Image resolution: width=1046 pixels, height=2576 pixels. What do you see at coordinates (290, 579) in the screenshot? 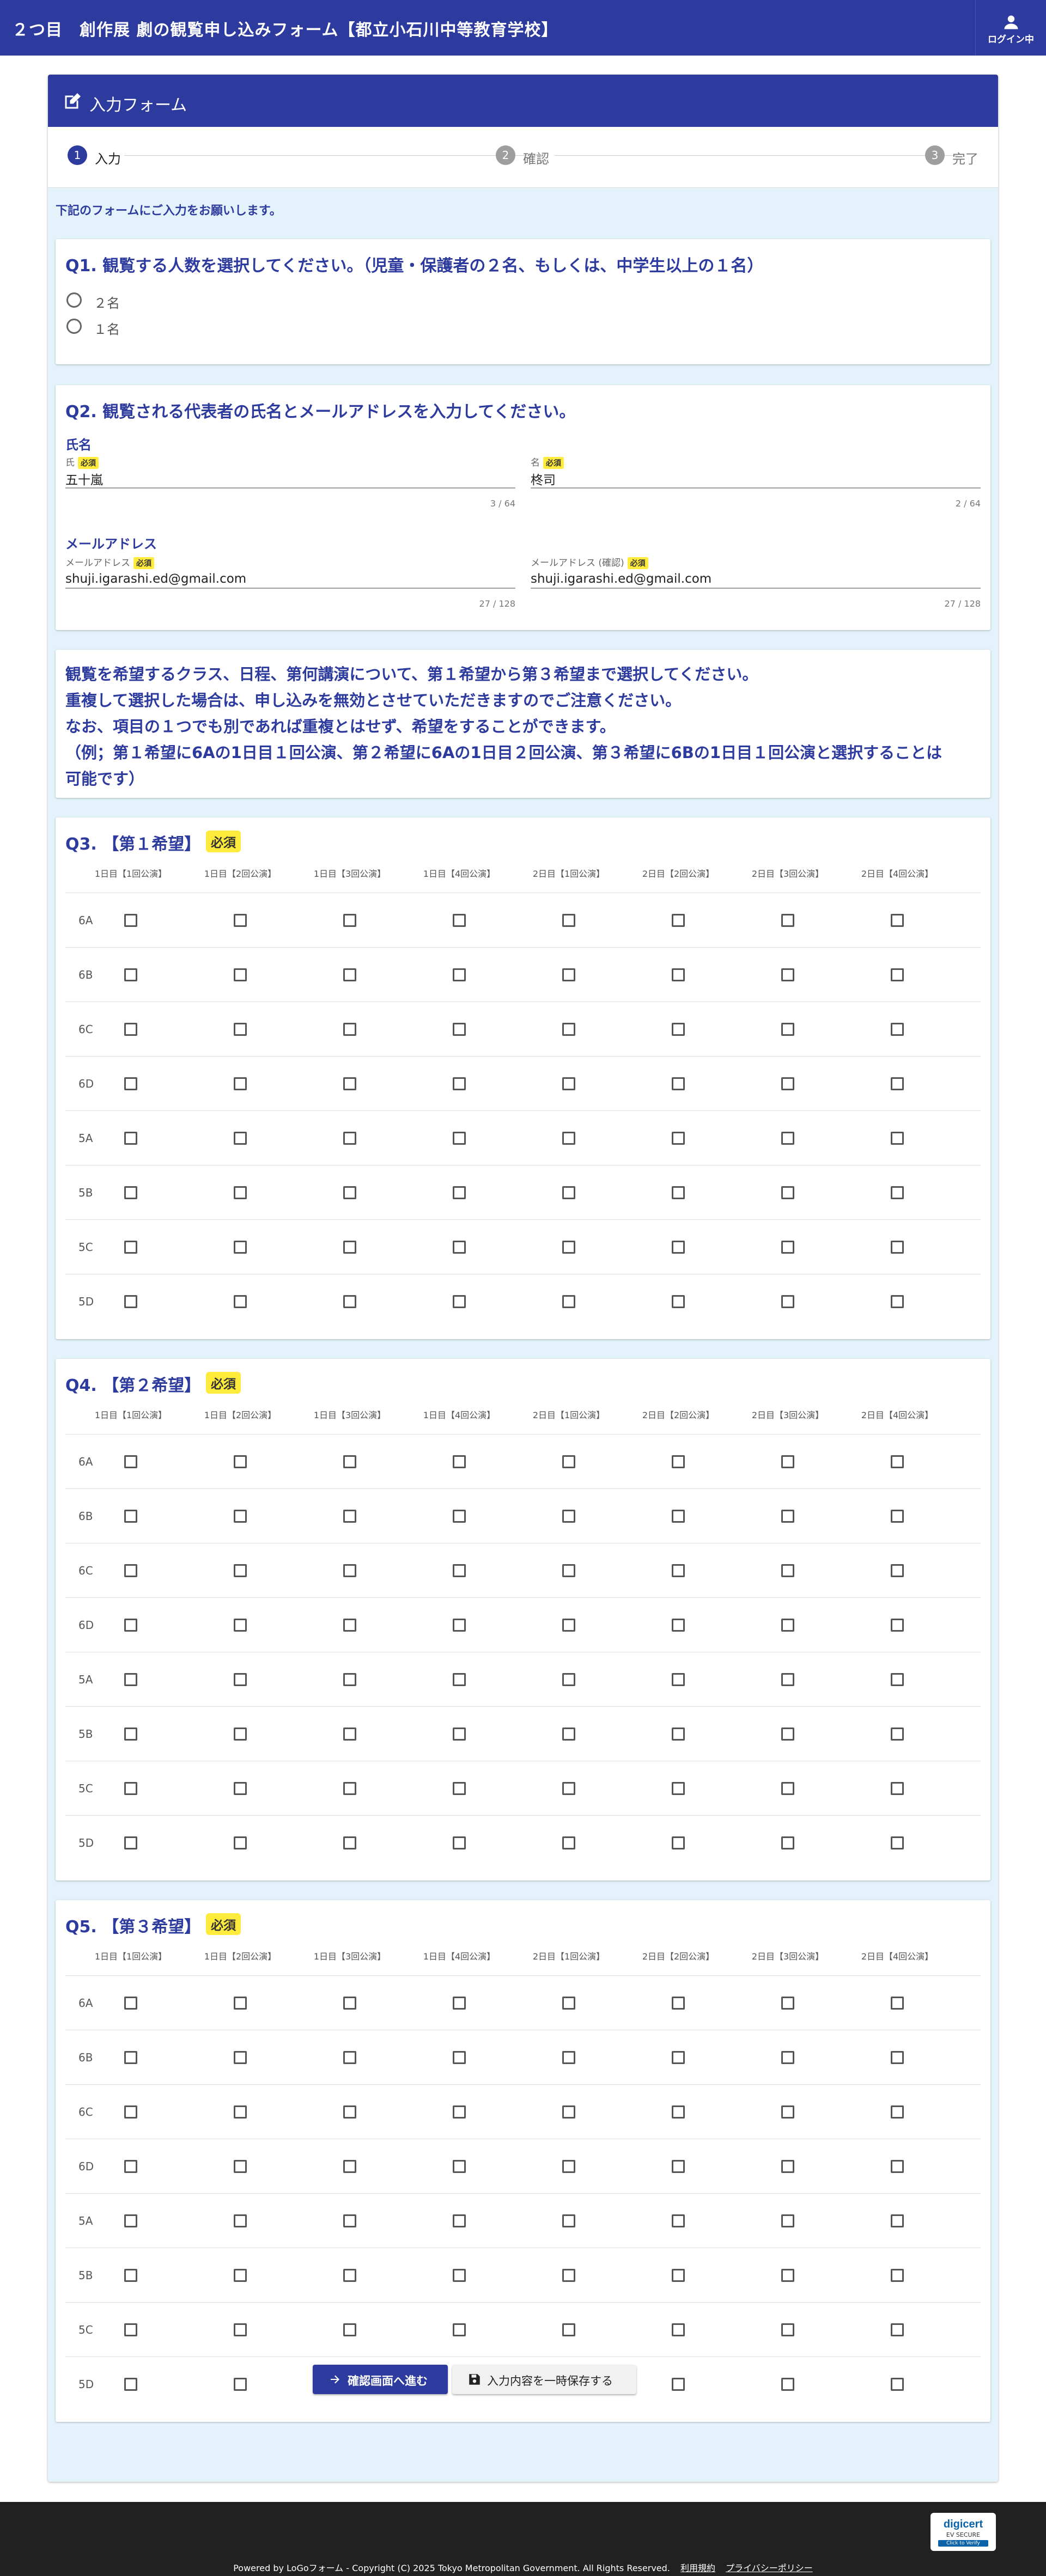
I see `email-input` at bounding box center [290, 579].